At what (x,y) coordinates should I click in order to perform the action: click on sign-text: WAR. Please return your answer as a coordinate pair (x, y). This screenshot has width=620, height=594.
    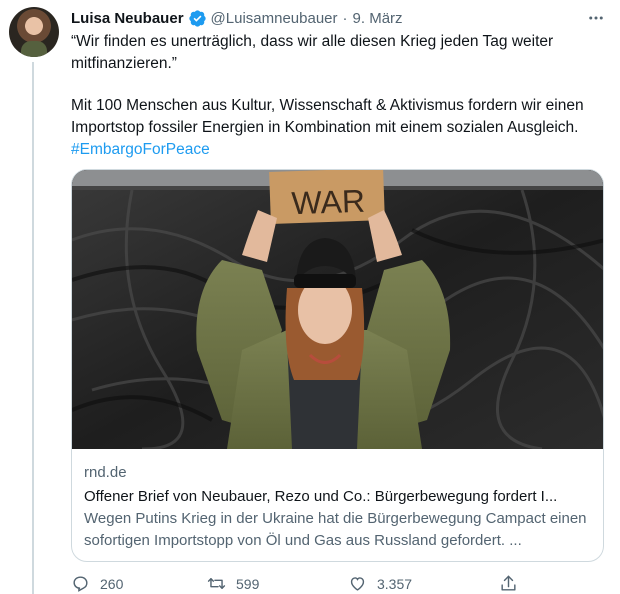
    Looking at the image, I should click on (328, 202).